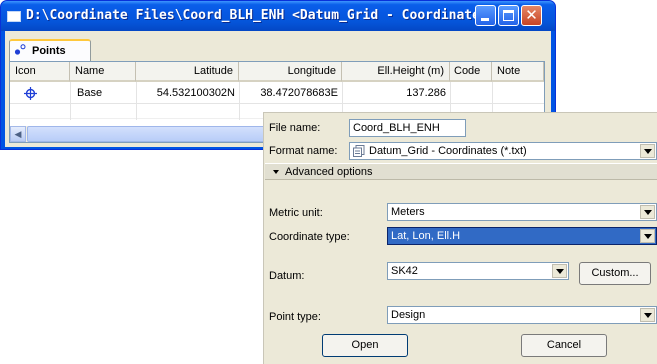  Describe the element at coordinates (295, 317) in the screenshot. I see `point-type-label: Point type:` at that location.